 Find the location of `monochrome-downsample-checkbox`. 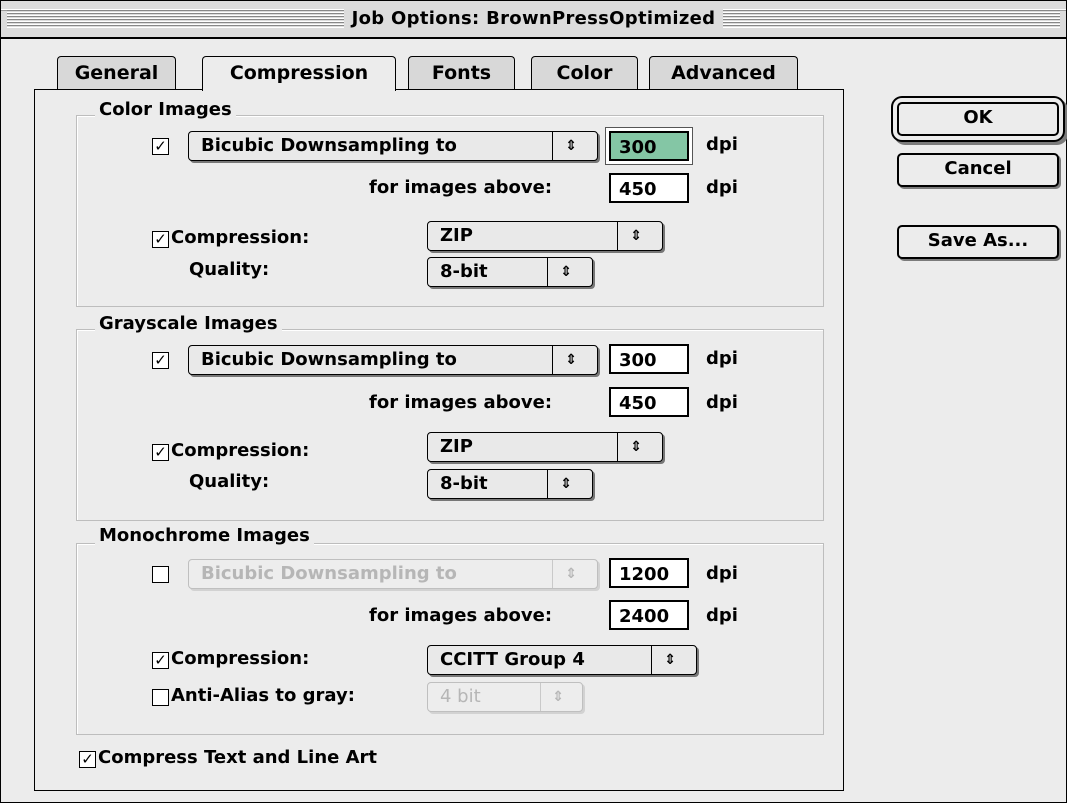

monochrome-downsample-checkbox is located at coordinates (160, 574).